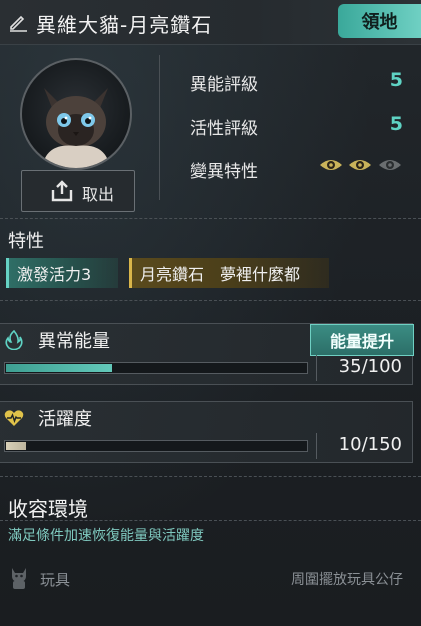 This screenshot has height=626, width=421. Describe the element at coordinates (347, 580) in the screenshot. I see `toy-condition: 周圍擺放玩具公仔` at that location.